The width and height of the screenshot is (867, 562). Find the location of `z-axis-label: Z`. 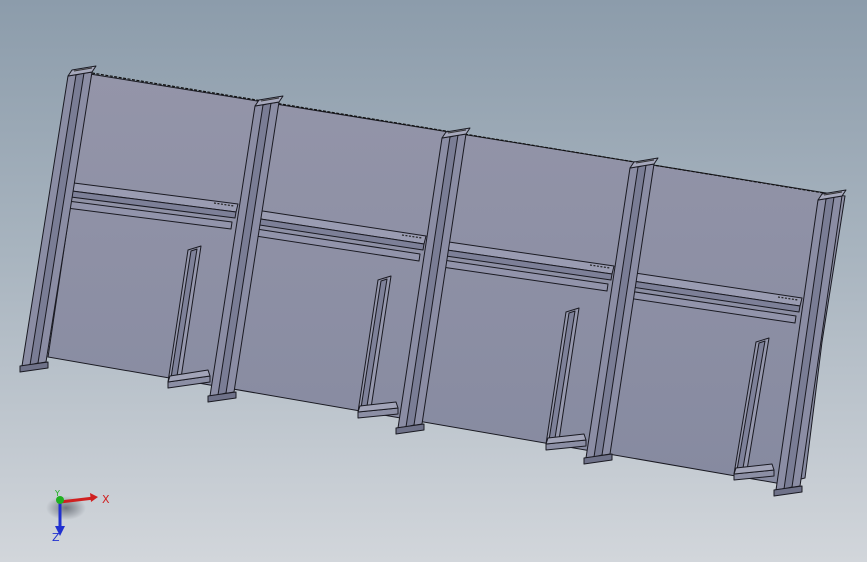

z-axis-label: Z is located at coordinates (56, 537).